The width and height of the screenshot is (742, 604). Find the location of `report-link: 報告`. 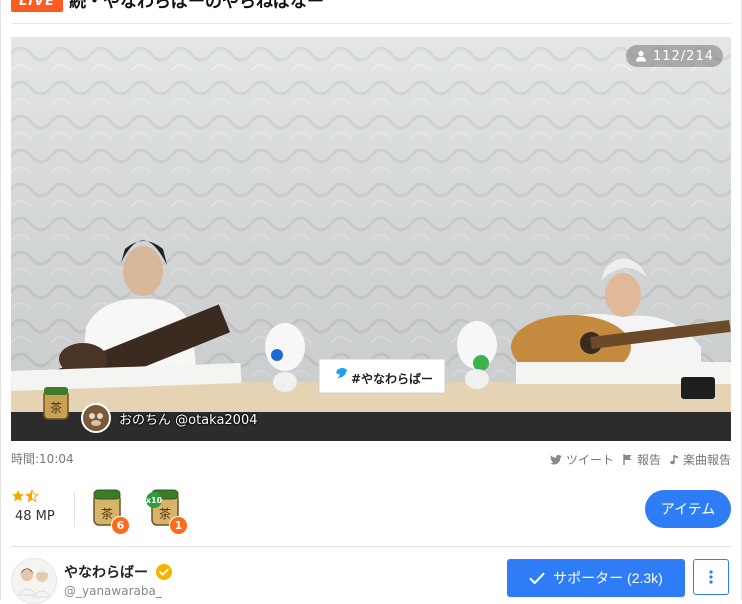

report-link: 報告 is located at coordinates (642, 459).